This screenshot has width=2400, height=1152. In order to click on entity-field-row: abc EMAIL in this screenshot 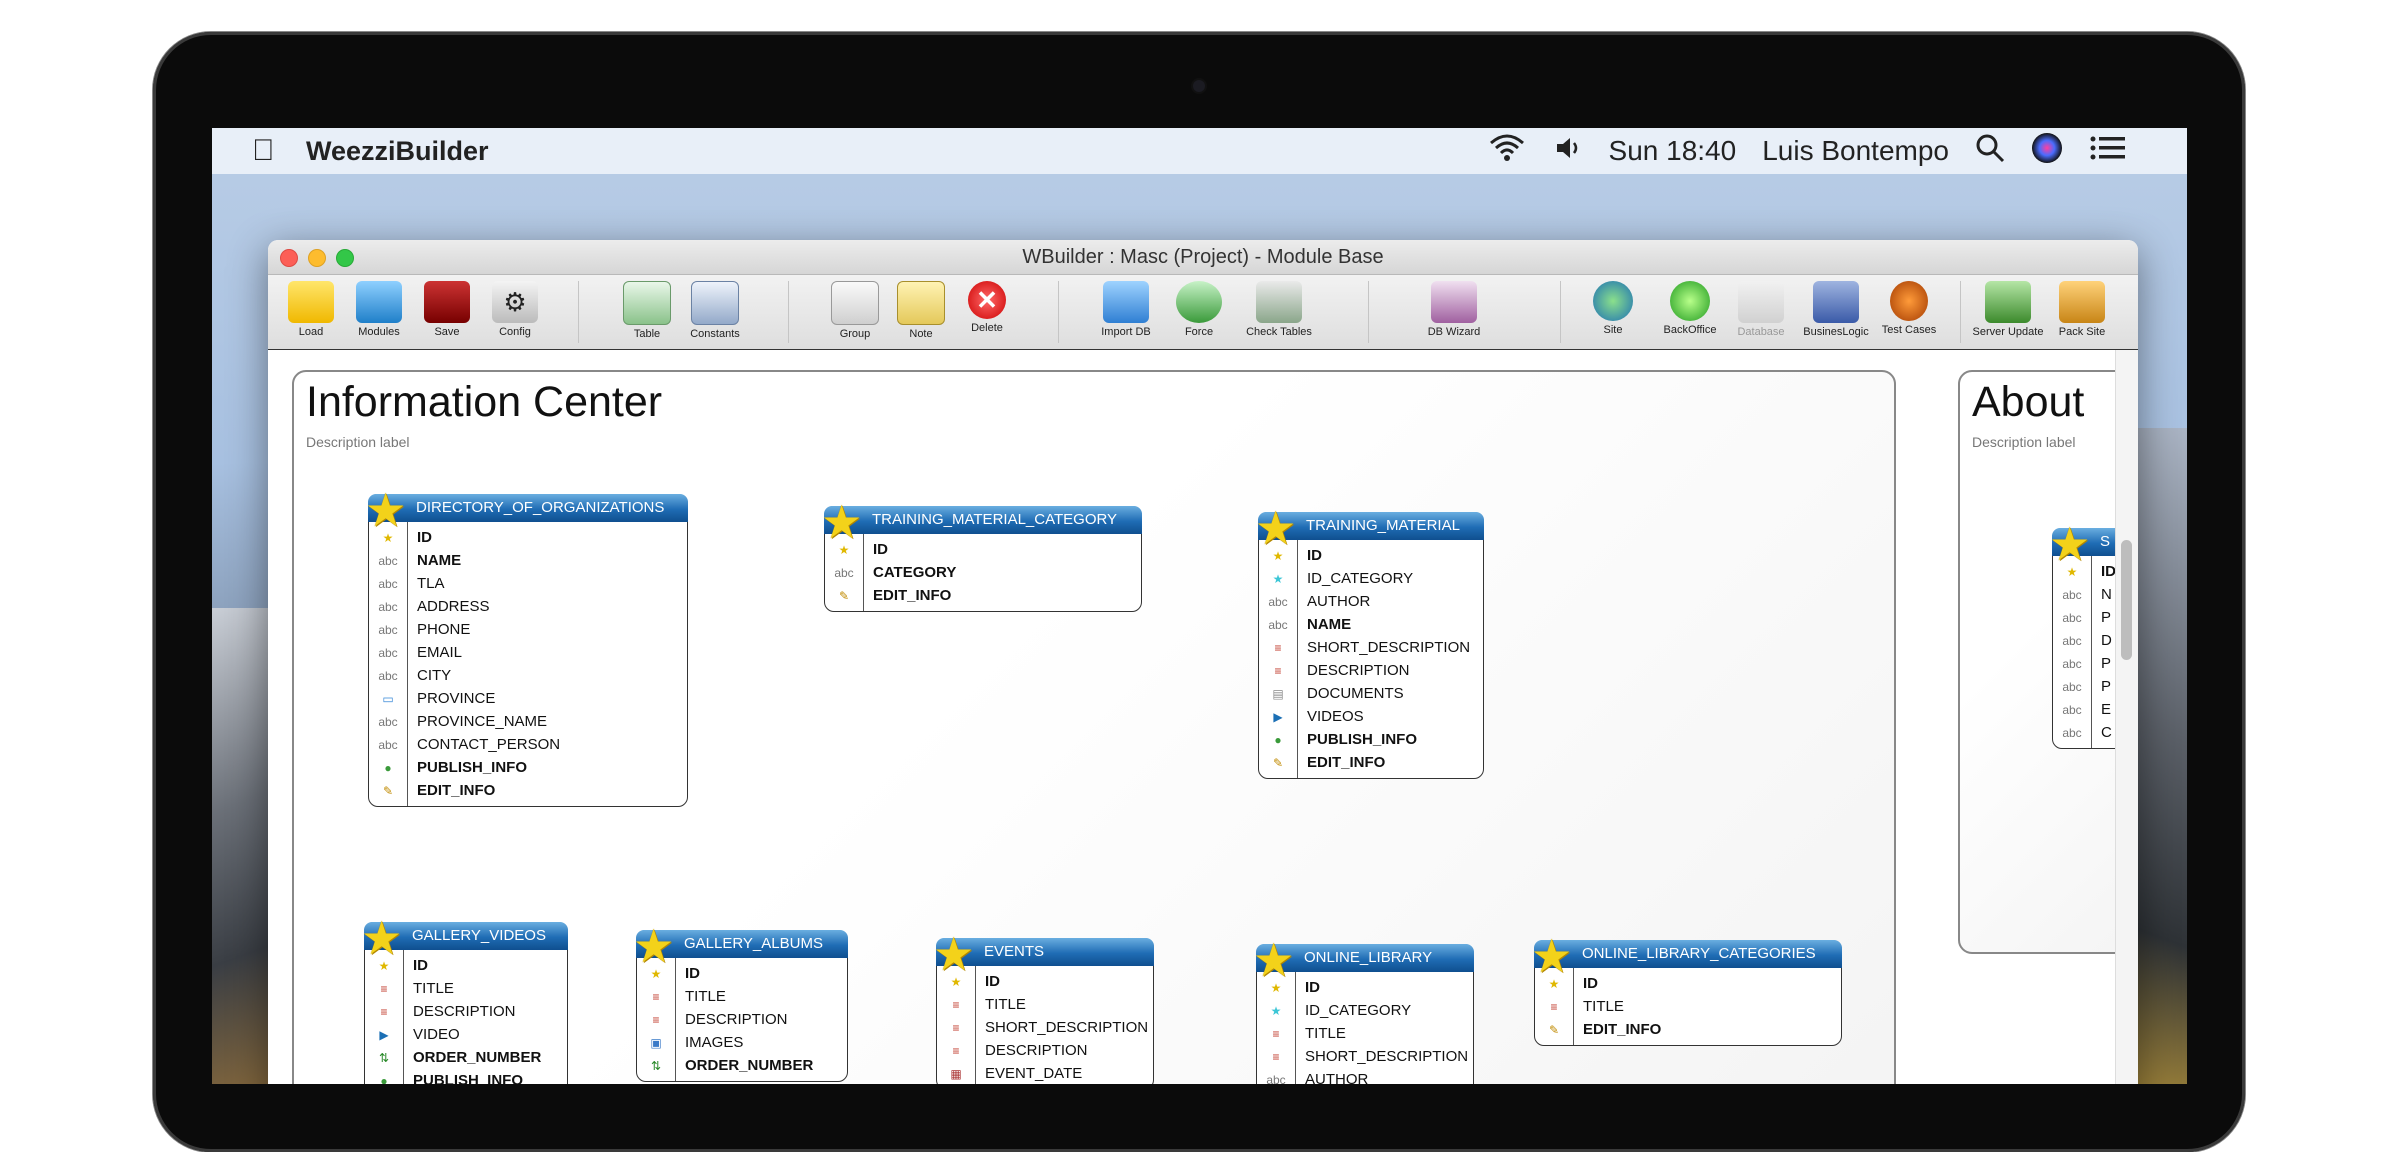, I will do `click(528, 652)`.